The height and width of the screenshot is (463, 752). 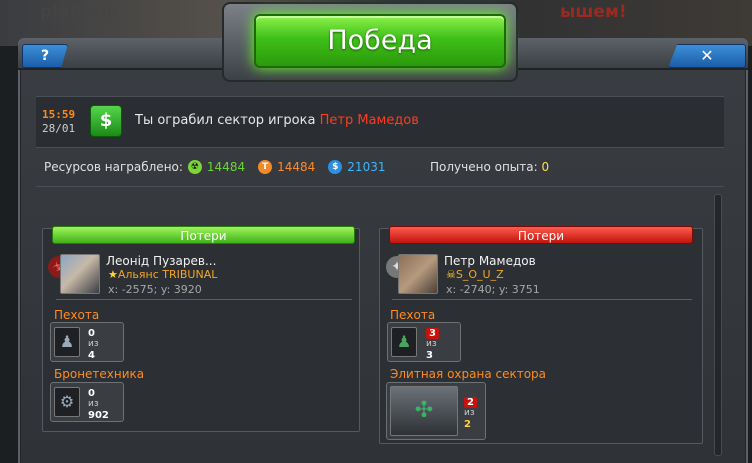 I want to click on defender-infantry-of: из, so click(x=431, y=344).